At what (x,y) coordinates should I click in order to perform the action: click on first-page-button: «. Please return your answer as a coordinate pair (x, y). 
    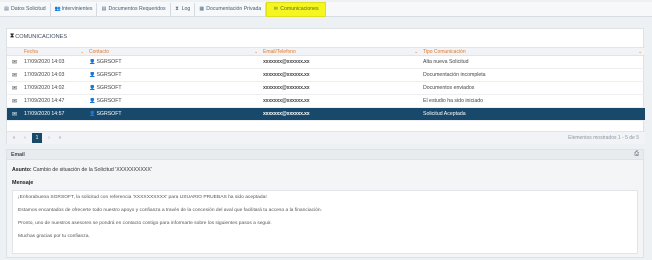
    Looking at the image, I should click on (14, 138).